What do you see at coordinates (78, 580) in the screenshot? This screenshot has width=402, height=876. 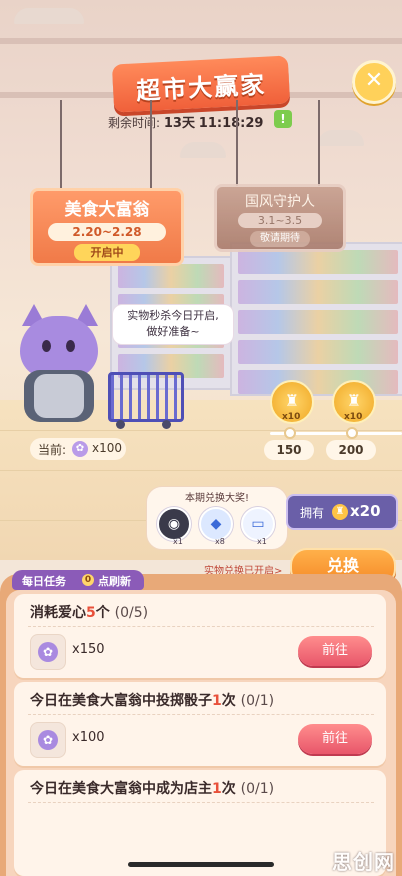 I see `tab-daily-tasks: 每日任务 0 点刷新` at bounding box center [78, 580].